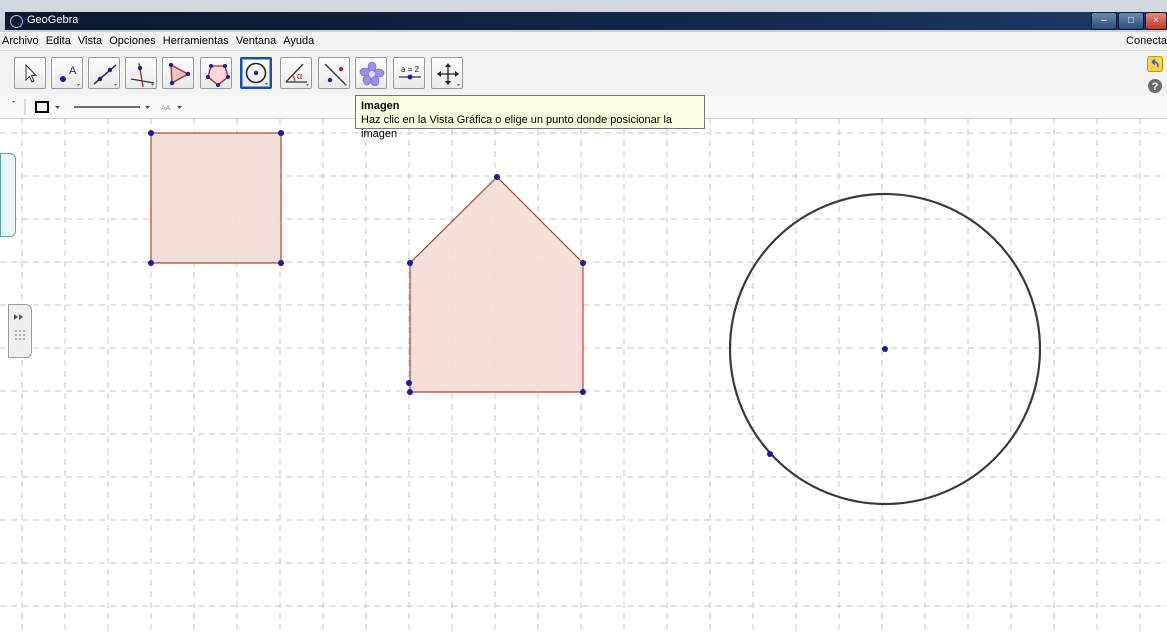 Image resolution: width=1167 pixels, height=637 pixels. I want to click on point-icon: A, so click(70, 75).